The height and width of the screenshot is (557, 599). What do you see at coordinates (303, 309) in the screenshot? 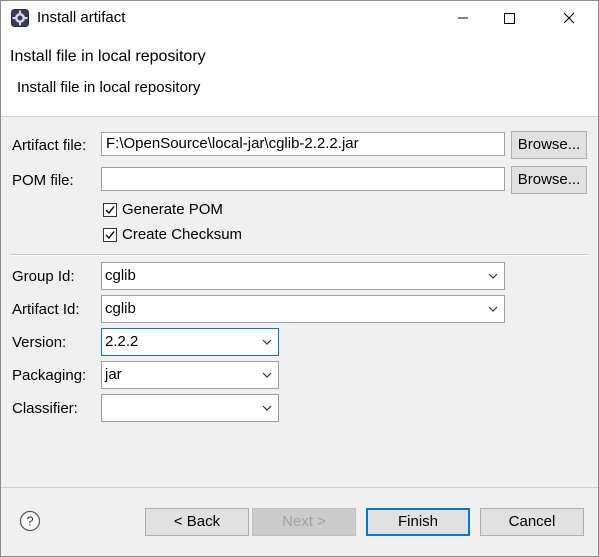
I see `artifact-id-combo: cglib` at bounding box center [303, 309].